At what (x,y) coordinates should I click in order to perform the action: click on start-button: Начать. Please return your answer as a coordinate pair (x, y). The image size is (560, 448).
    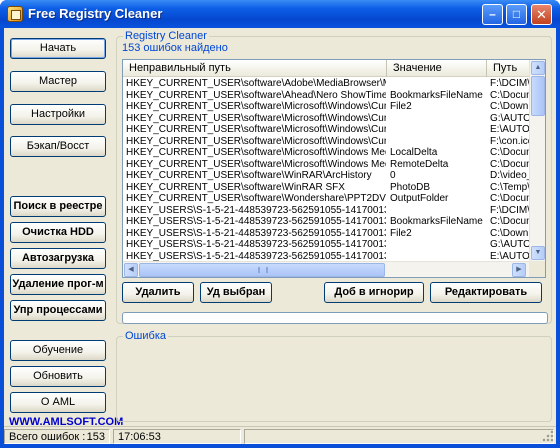
    Looking at the image, I should click on (58, 48).